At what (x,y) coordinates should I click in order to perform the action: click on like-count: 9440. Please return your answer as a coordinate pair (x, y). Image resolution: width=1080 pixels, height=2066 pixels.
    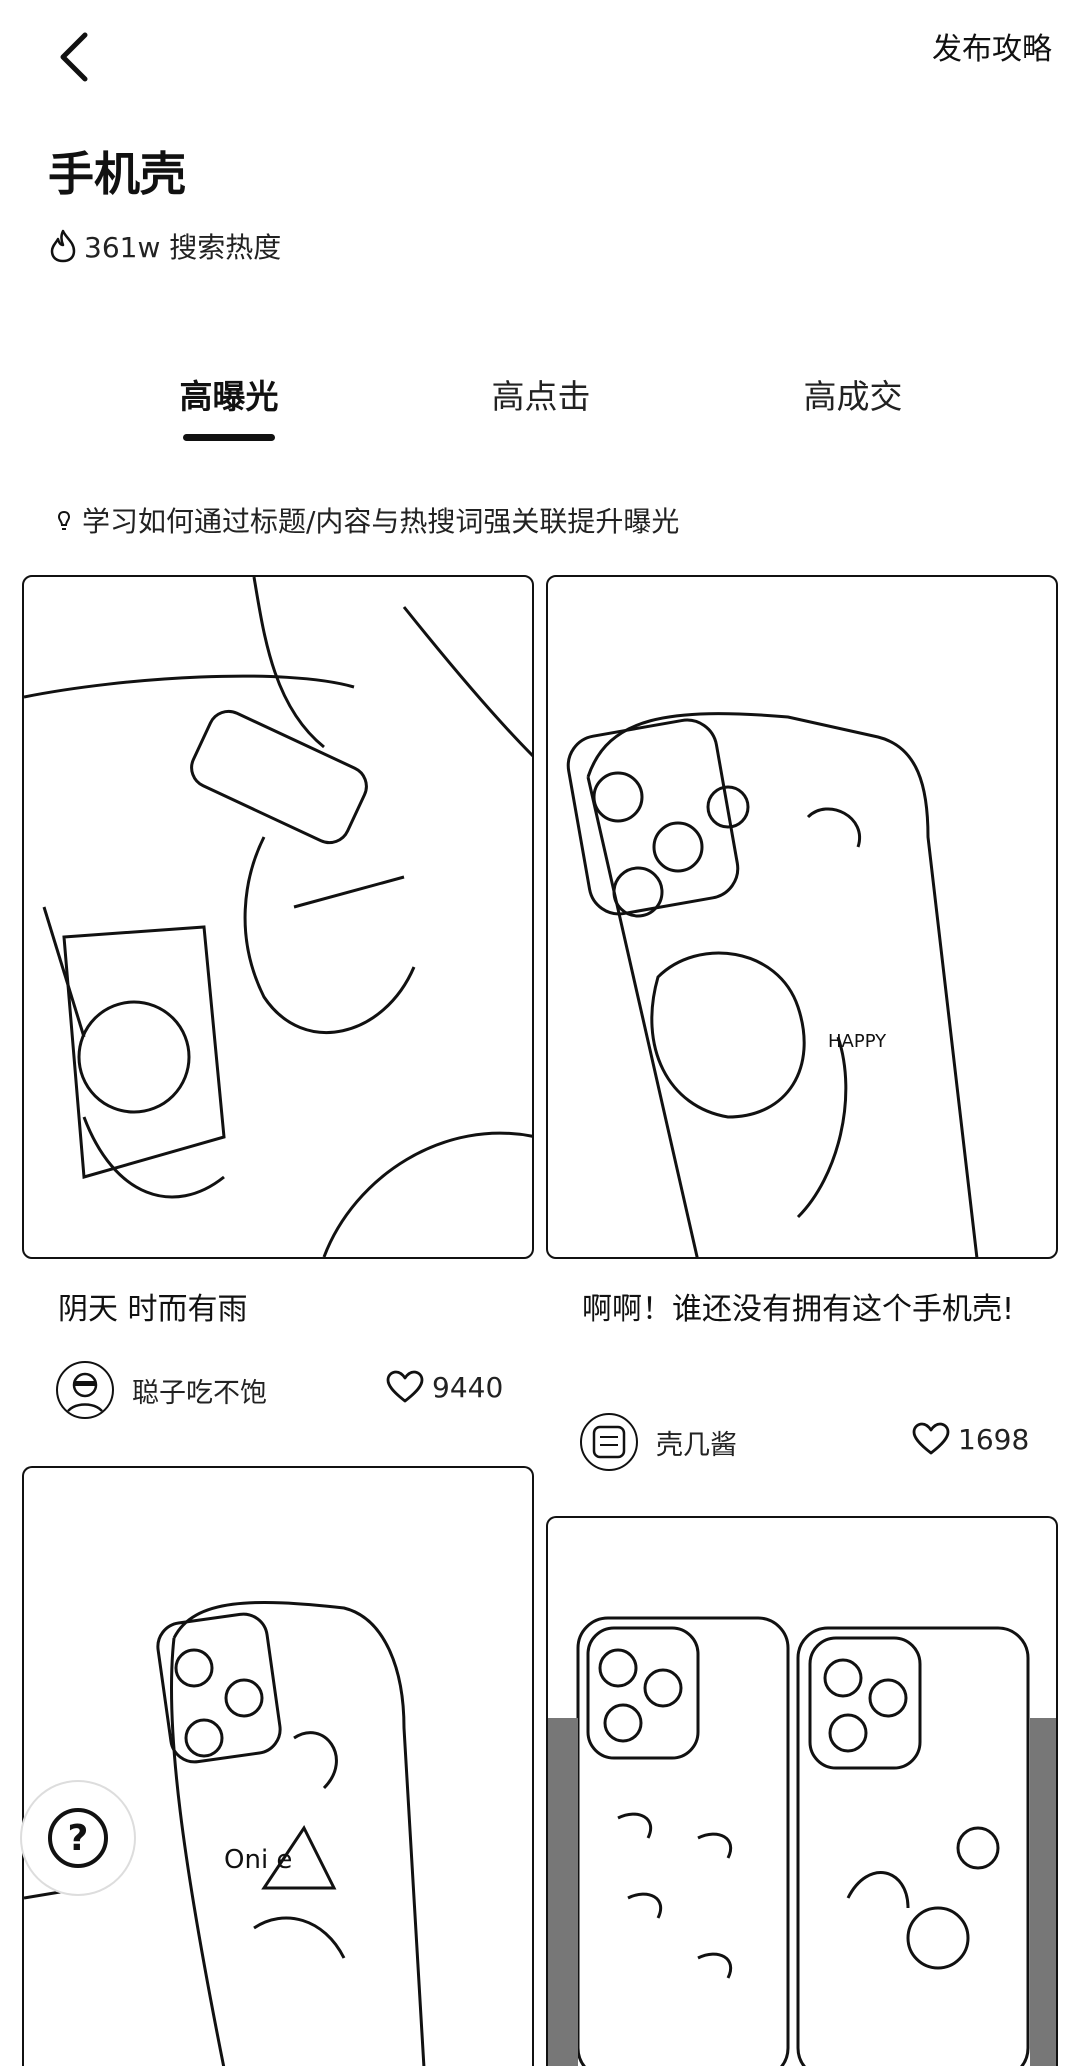
    Looking at the image, I should click on (444, 1387).